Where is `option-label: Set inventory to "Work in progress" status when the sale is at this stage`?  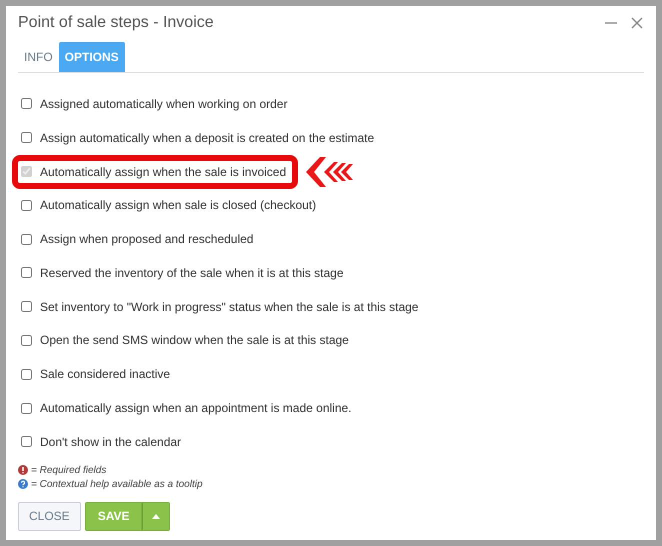 option-label: Set inventory to "Work in progress" status when the sale is at this stage is located at coordinates (229, 307).